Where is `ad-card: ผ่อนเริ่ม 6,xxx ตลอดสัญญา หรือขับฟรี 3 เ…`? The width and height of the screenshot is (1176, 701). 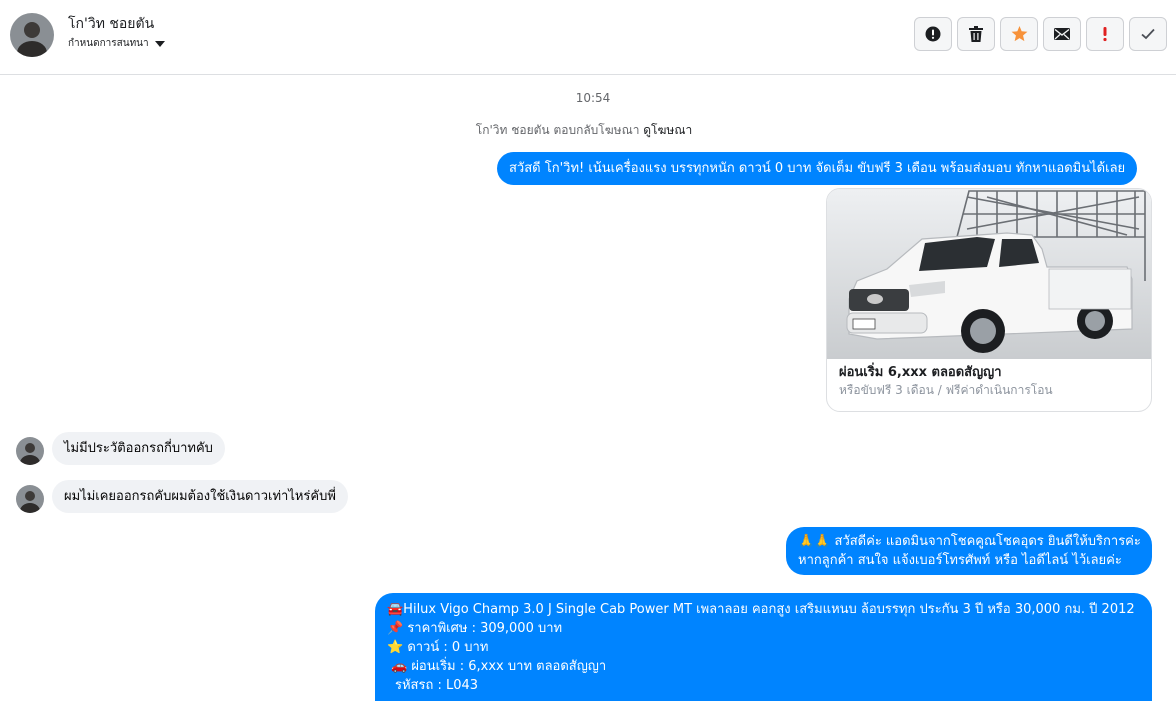
ad-card: ผ่อนเริ่ม 6,xxx ตลอดสัญญา หรือขับฟรี 3 เ… is located at coordinates (989, 300).